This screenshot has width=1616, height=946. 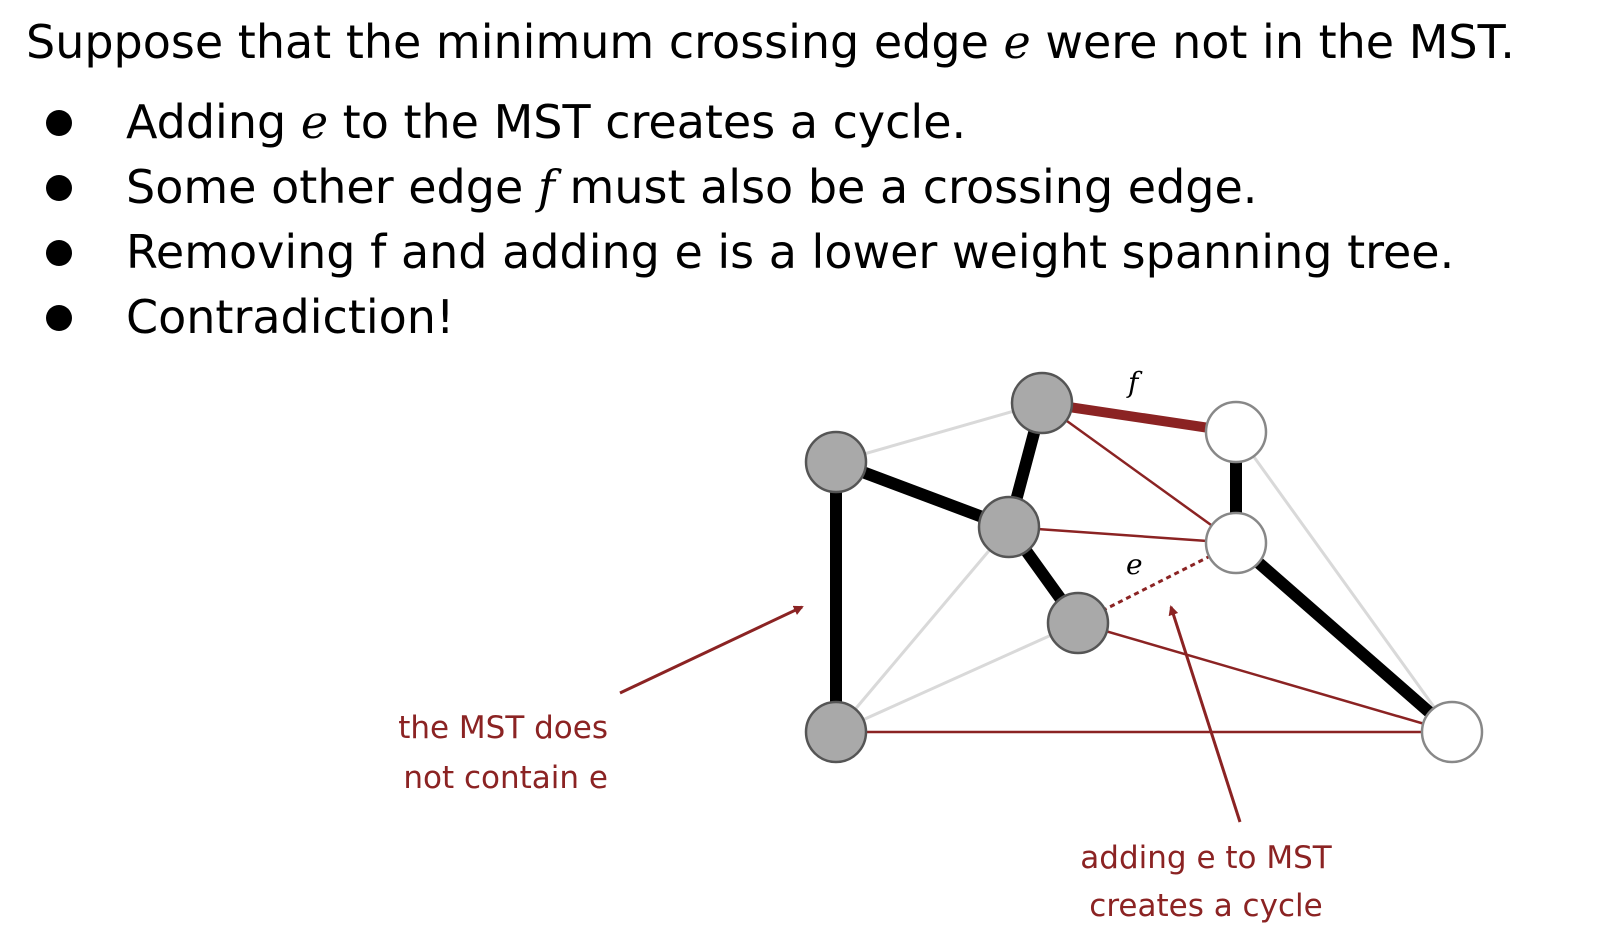 I want to click on annotation-left-line2: not contain e, so click(x=505, y=778).